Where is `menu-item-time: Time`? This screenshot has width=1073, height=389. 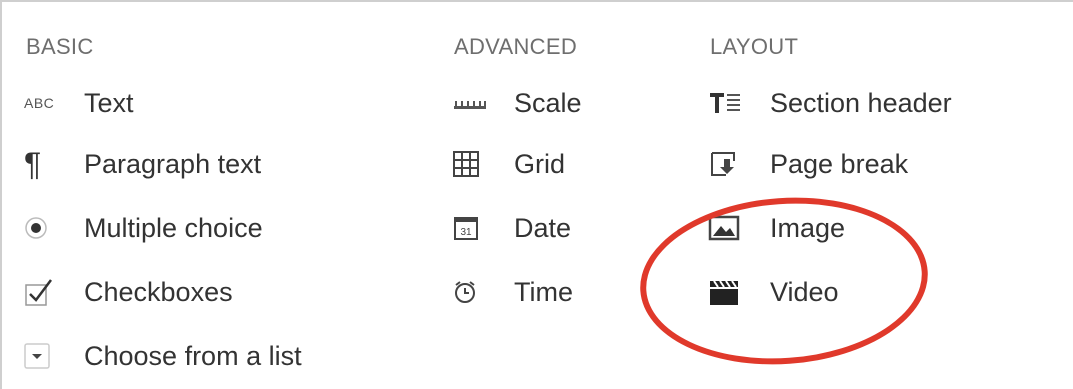
menu-item-time: Time is located at coordinates (512, 292).